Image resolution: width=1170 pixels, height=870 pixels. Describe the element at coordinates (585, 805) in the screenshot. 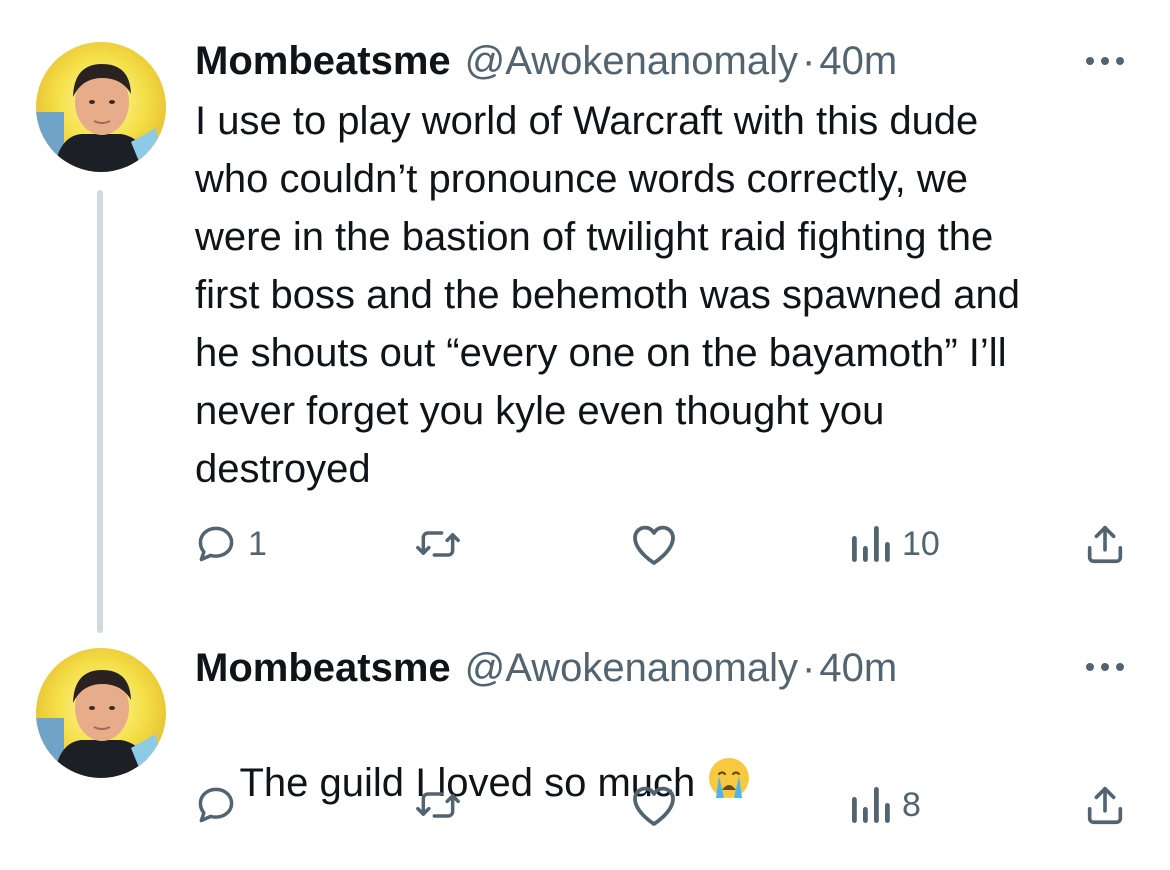

I see `tweet-actions: 8` at that location.